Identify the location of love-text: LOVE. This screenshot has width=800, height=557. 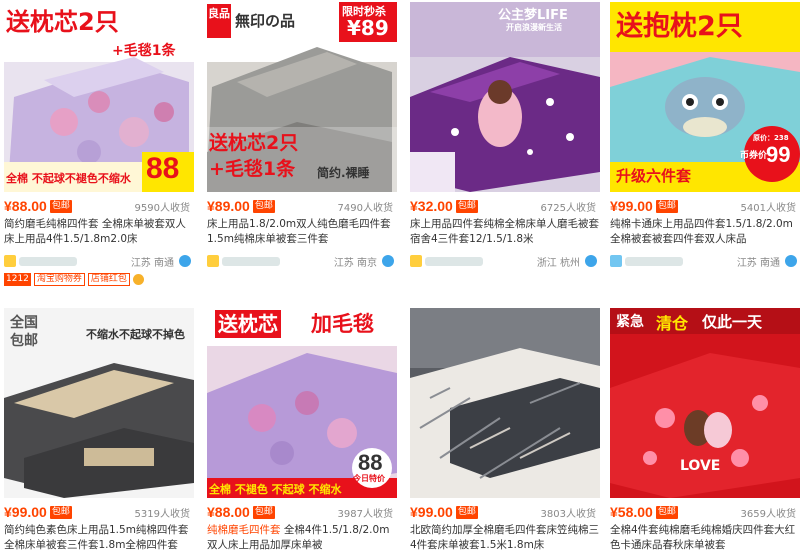
(700, 466).